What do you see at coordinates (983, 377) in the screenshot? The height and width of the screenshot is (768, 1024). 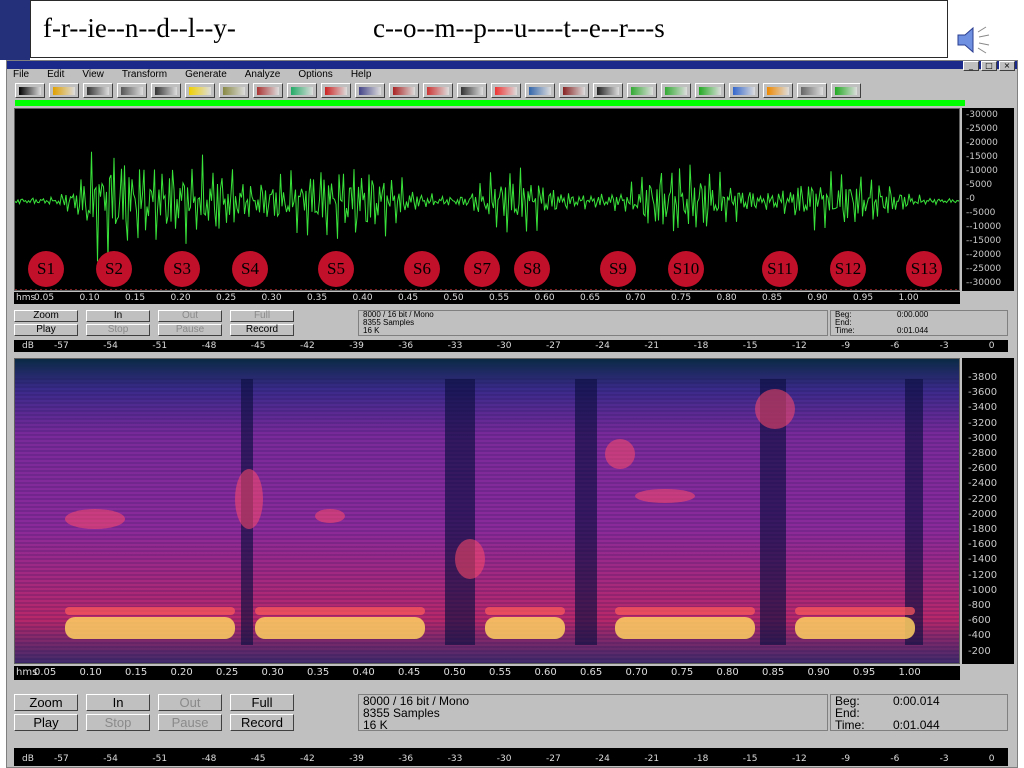 I see `frequency-tick: -3800` at bounding box center [983, 377].